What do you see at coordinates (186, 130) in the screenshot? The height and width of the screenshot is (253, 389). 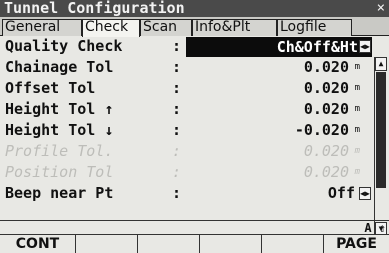 I see `row-height-tol-down: Height Tol ↓ : -0.020 m` at bounding box center [186, 130].